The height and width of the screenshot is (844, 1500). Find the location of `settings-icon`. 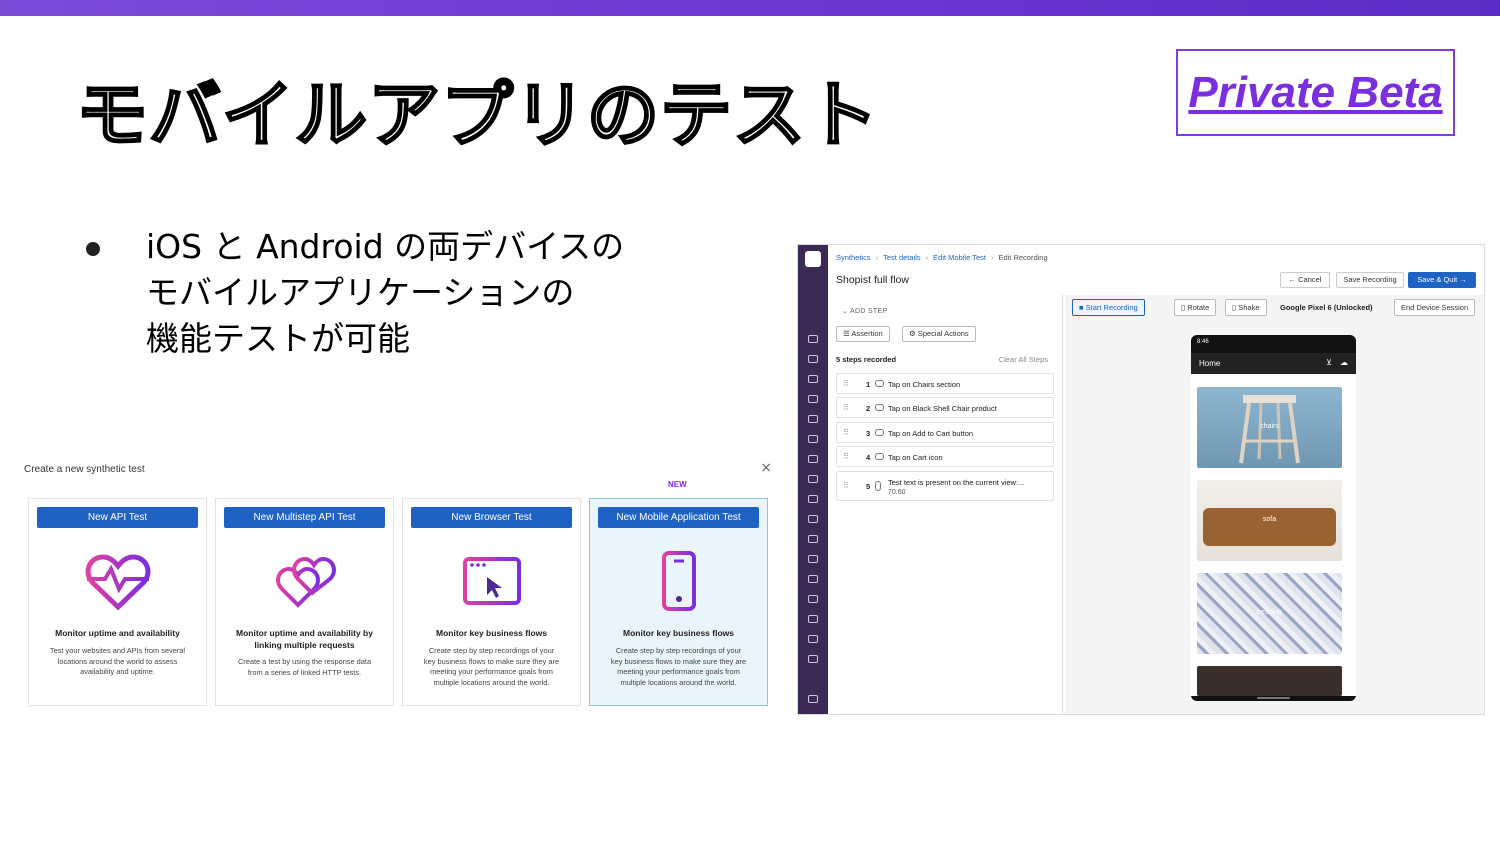

settings-icon is located at coordinates (813, 599).